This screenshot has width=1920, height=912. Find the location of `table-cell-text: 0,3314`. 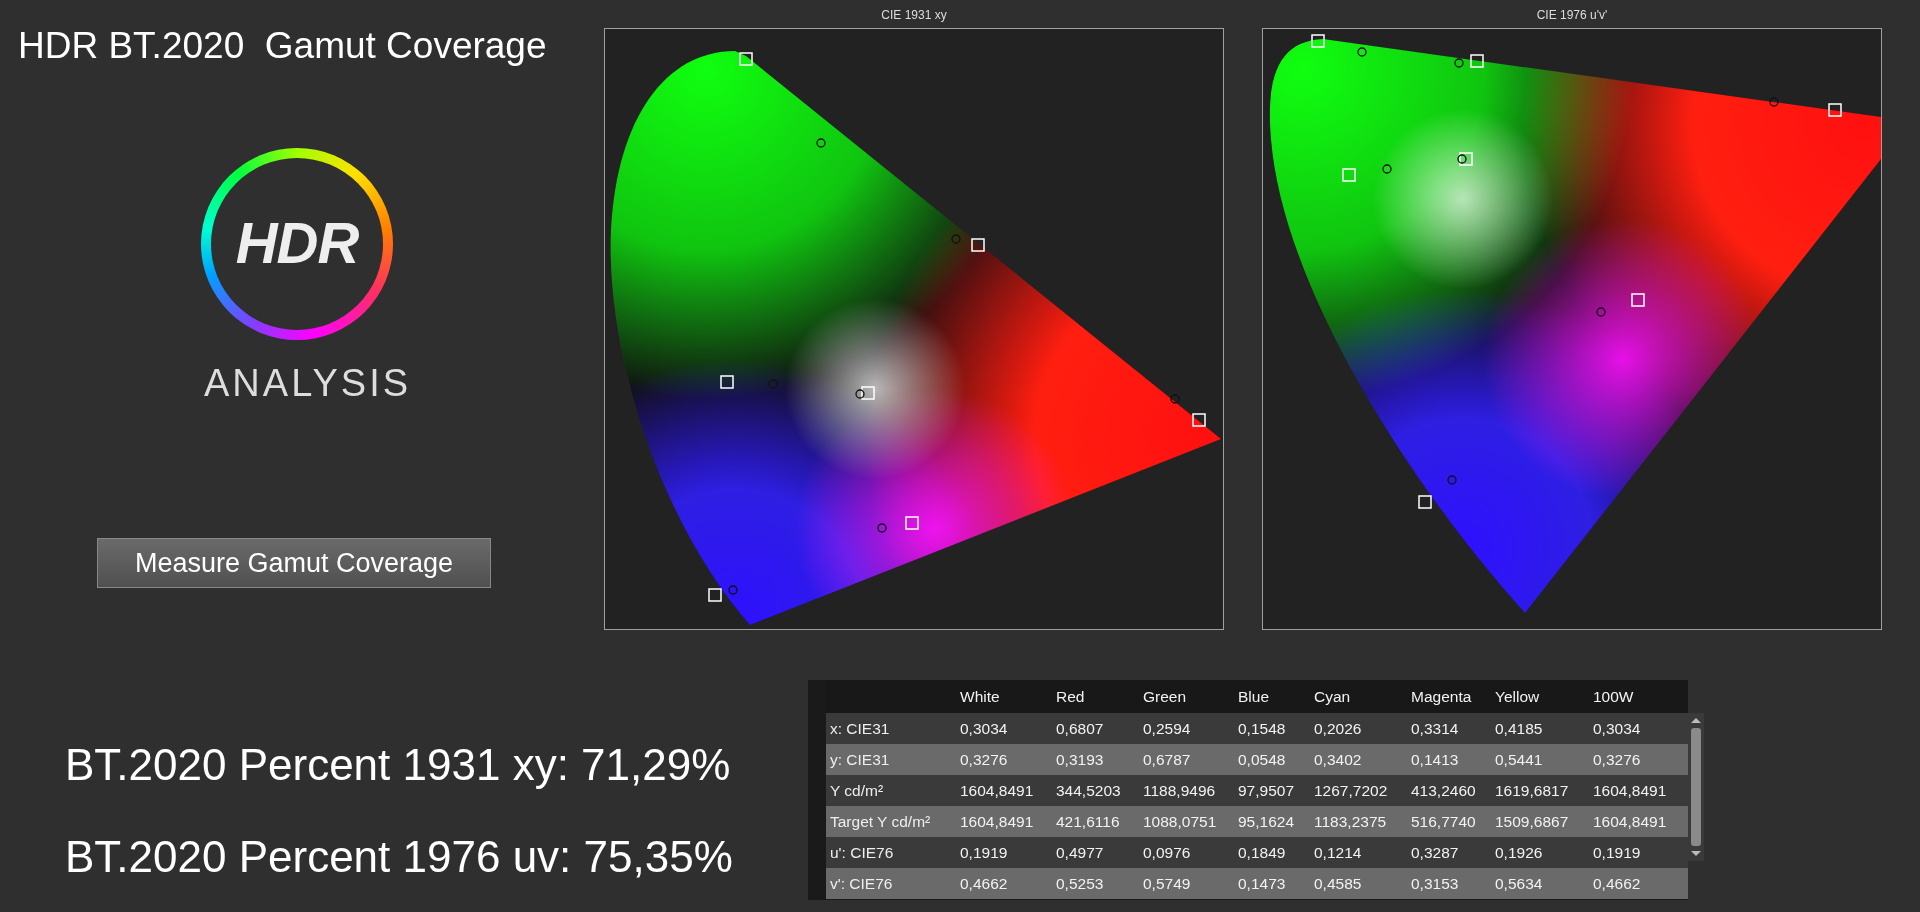

table-cell-text: 0,3314 is located at coordinates (1435, 728).